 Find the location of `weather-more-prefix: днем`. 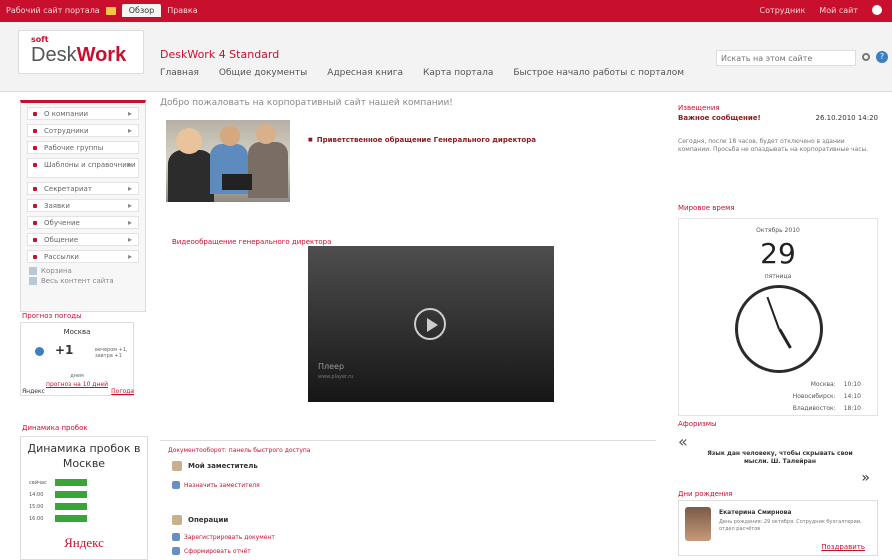

weather-more-prefix: днем is located at coordinates (77, 376).